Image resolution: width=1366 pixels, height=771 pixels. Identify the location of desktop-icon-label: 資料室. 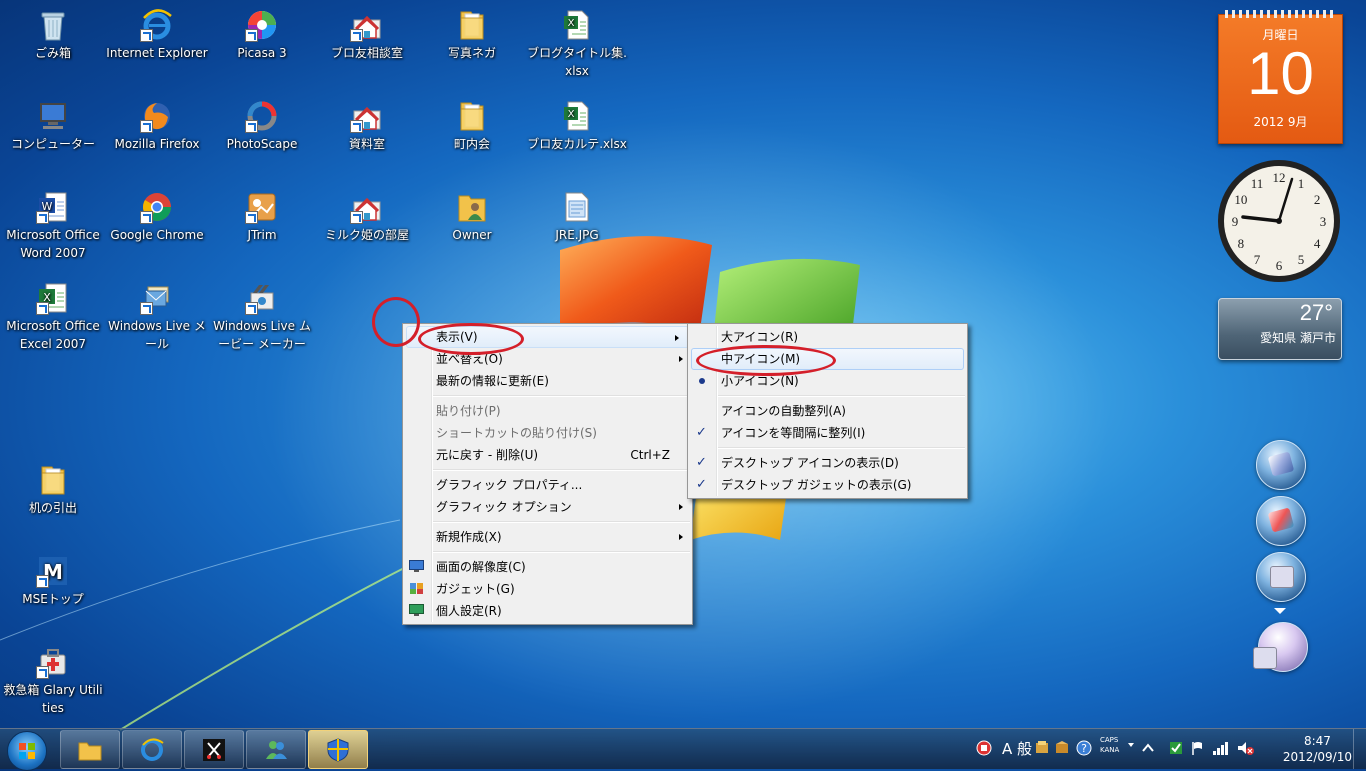
(366, 144).